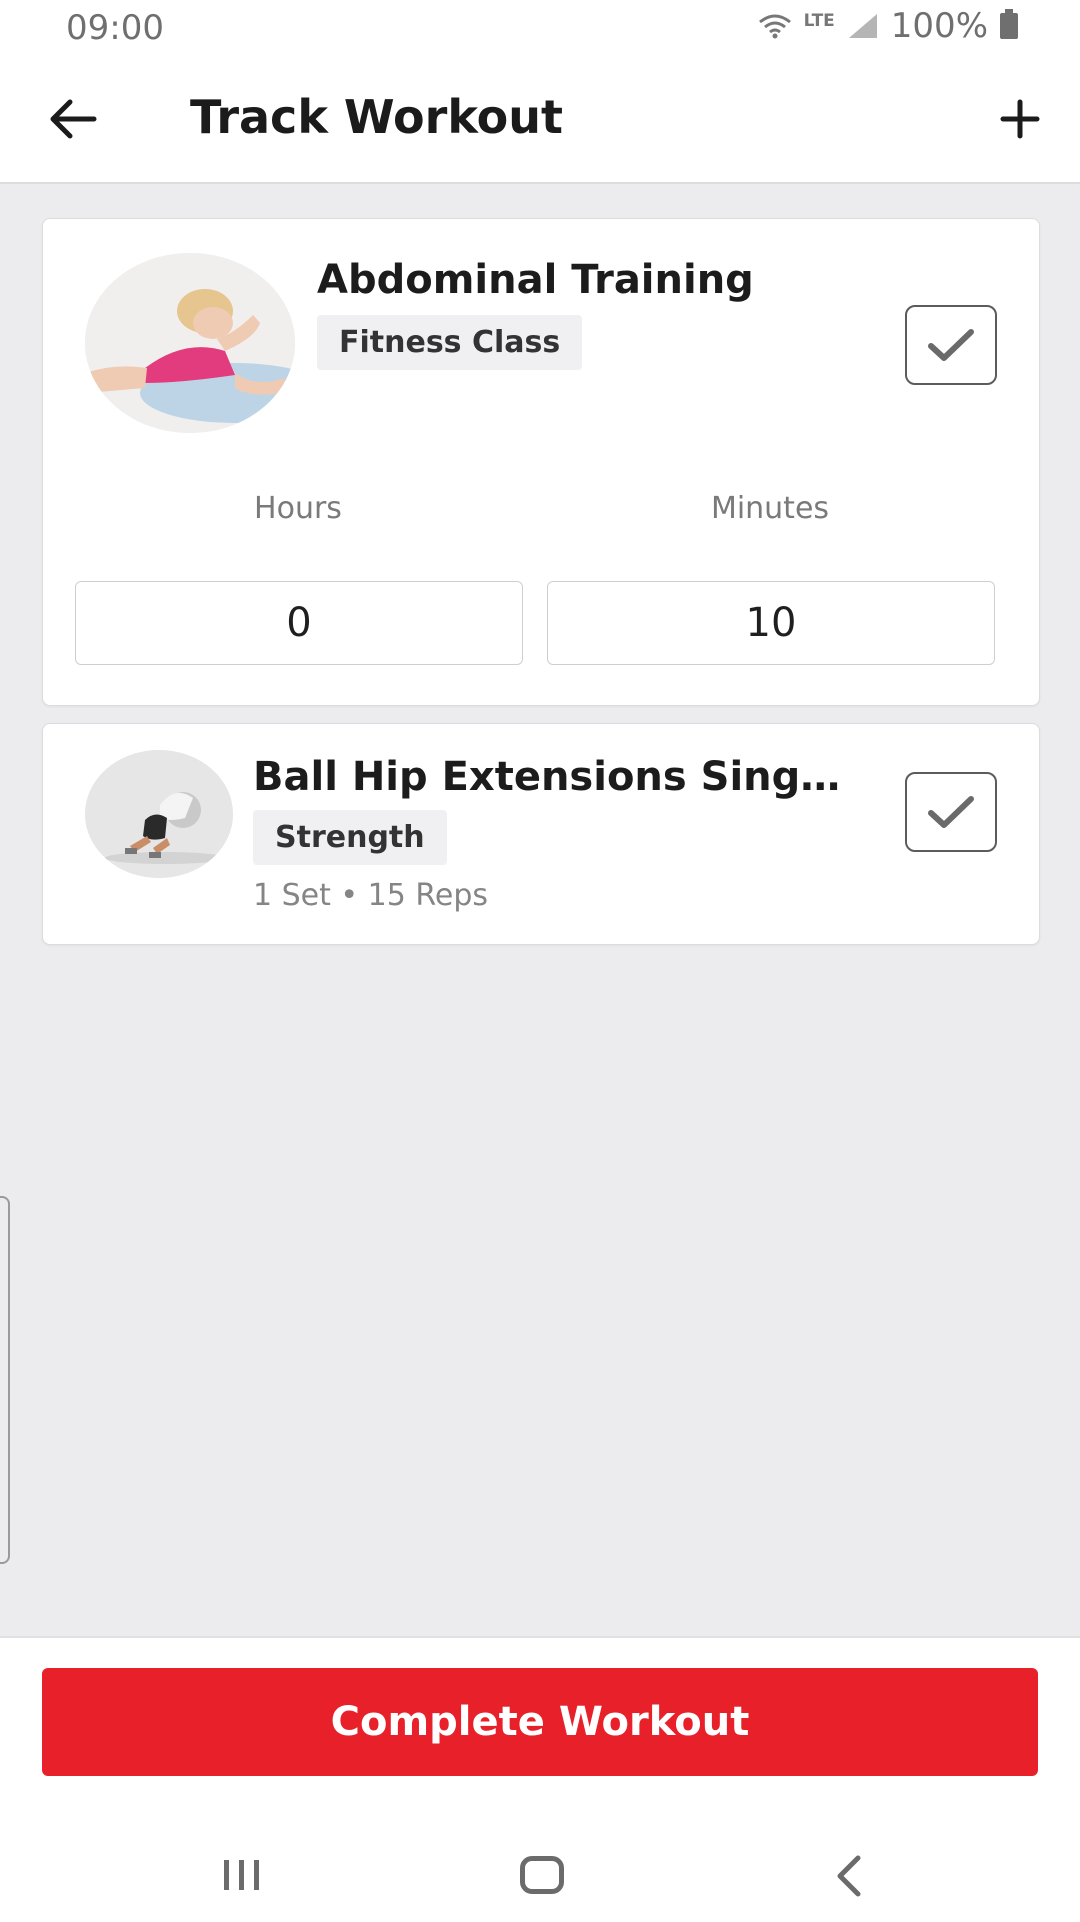 The height and width of the screenshot is (1922, 1080). What do you see at coordinates (819, 21) in the screenshot?
I see `network-type: LTE` at bounding box center [819, 21].